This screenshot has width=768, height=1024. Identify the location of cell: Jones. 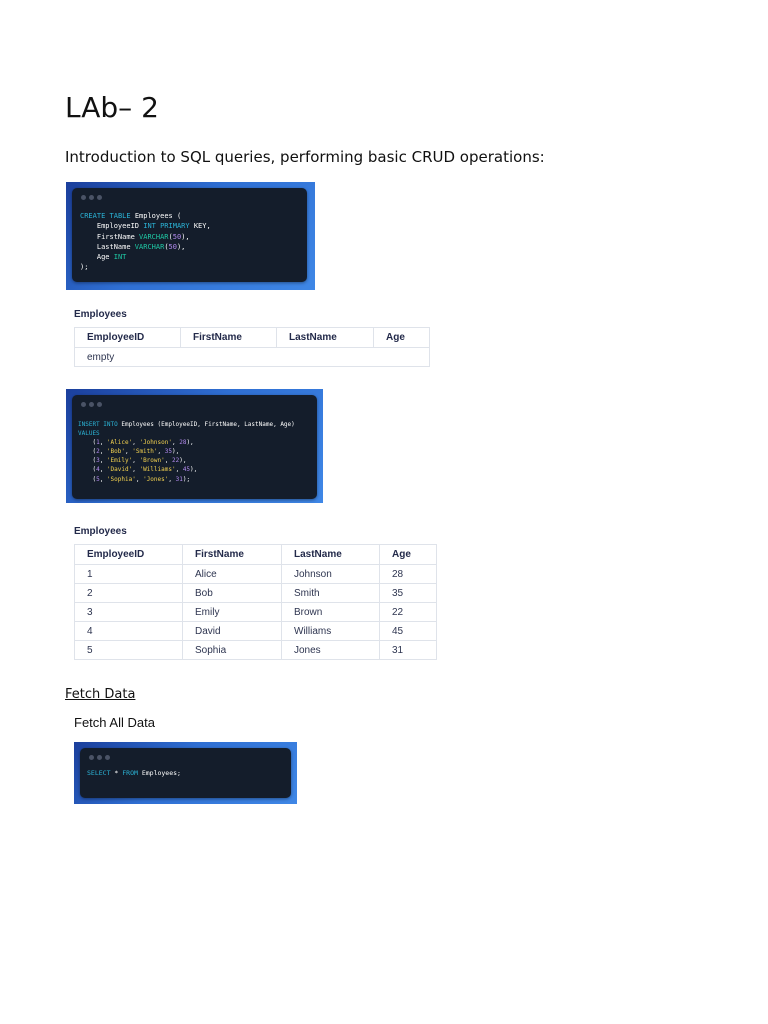
(330, 650).